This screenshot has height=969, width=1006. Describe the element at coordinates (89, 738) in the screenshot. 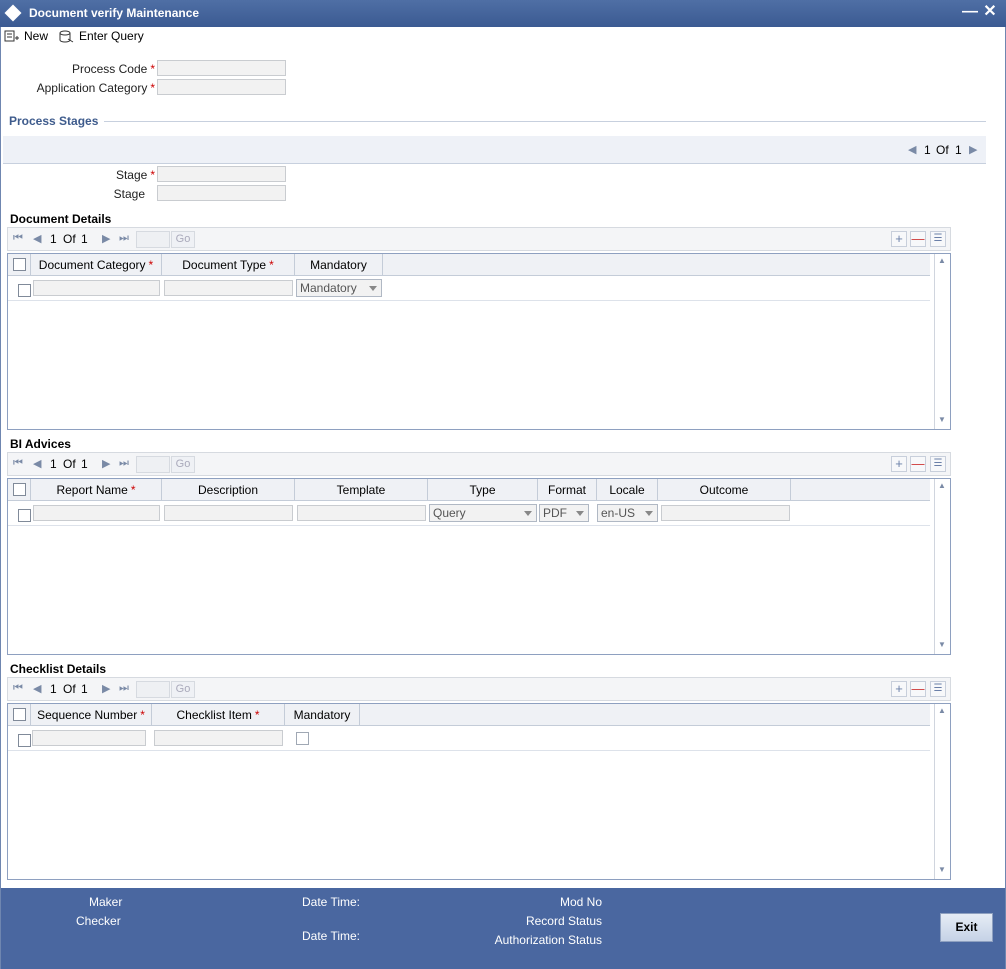

I see `sequence-number-input` at that location.